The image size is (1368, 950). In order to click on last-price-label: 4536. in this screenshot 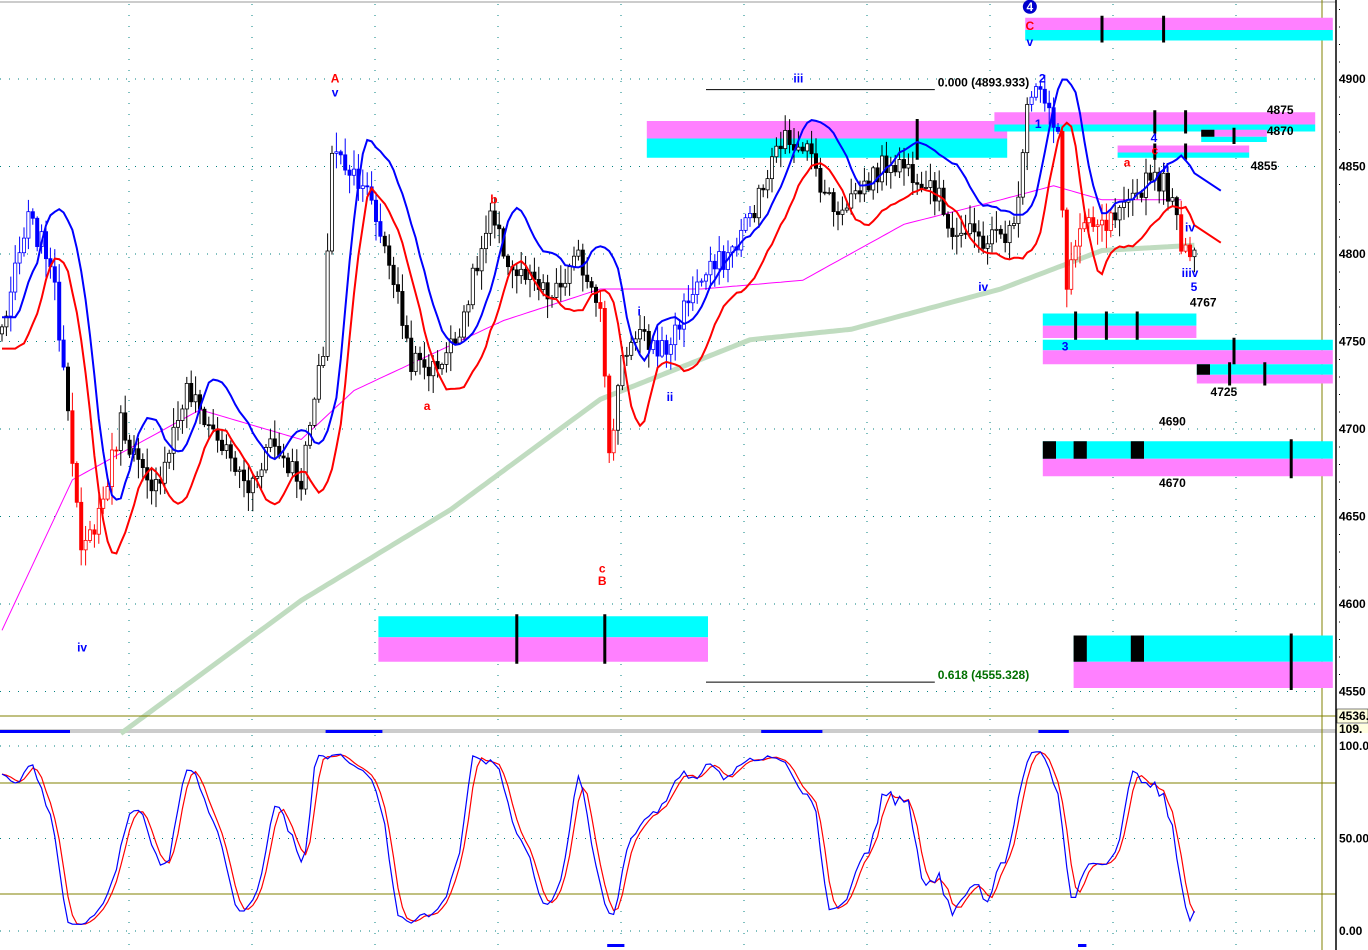, I will do `click(1353, 716)`.